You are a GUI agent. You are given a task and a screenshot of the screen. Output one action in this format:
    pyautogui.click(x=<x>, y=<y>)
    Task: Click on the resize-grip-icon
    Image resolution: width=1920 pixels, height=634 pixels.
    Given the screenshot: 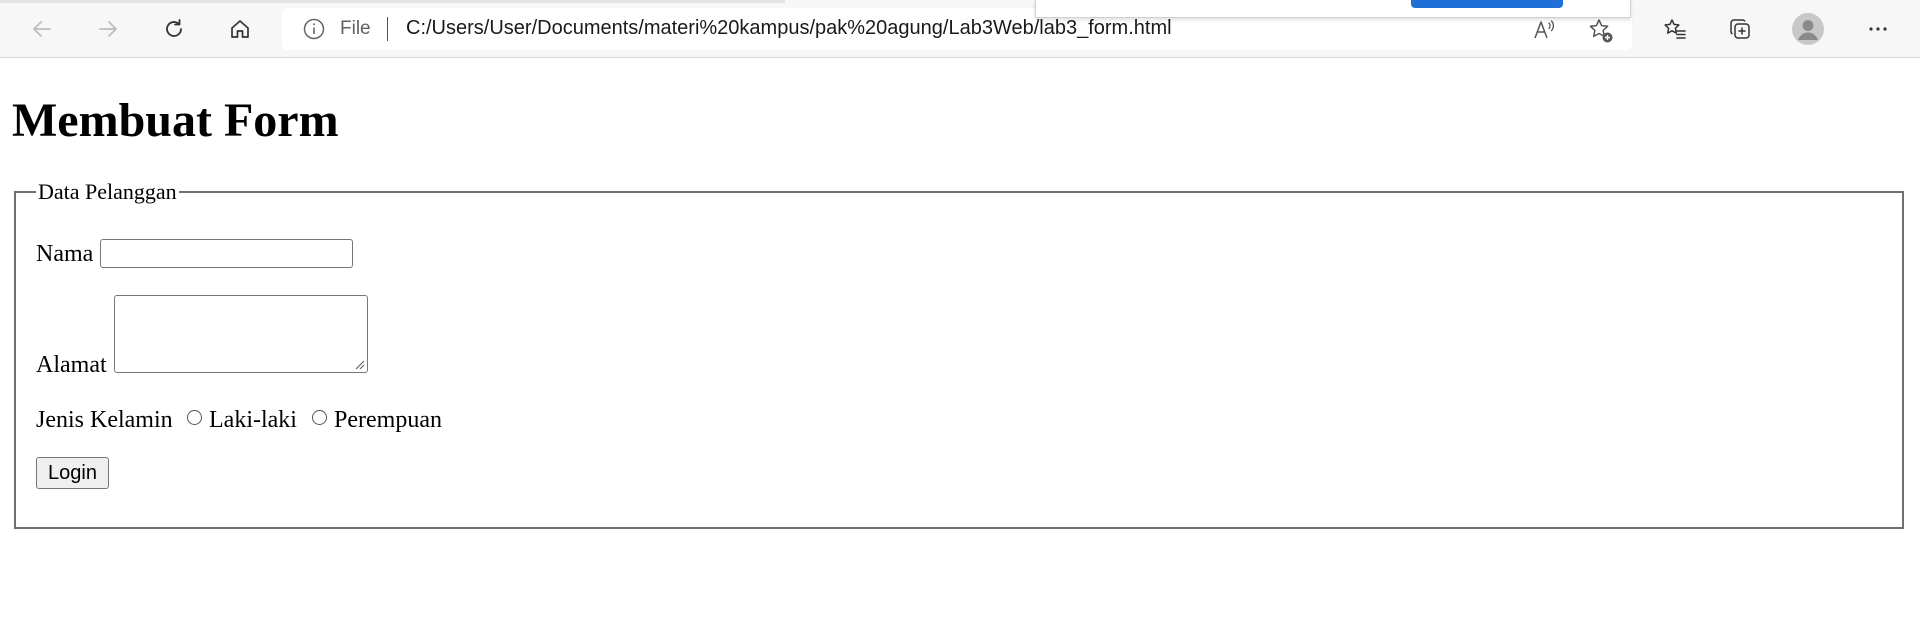 What is the action you would take?
    pyautogui.click(x=359, y=364)
    